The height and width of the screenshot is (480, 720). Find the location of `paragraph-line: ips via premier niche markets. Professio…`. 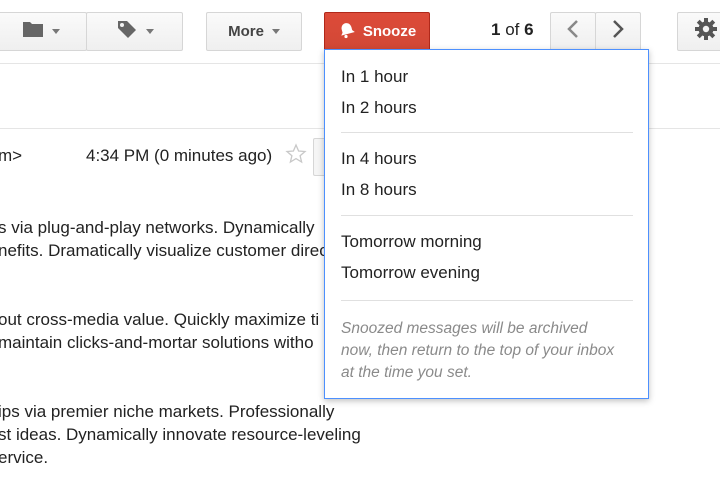

paragraph-line: ips via premier niche markets. Professio… is located at coordinates (167, 411).